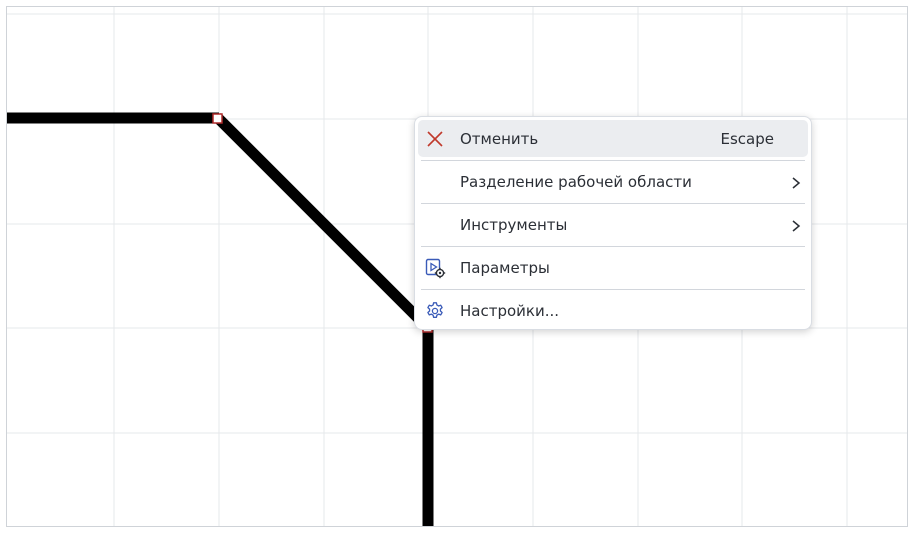 This screenshot has width=914, height=538. Describe the element at coordinates (613, 267) in the screenshot. I see `menu-item-parameters: Параметры` at that location.